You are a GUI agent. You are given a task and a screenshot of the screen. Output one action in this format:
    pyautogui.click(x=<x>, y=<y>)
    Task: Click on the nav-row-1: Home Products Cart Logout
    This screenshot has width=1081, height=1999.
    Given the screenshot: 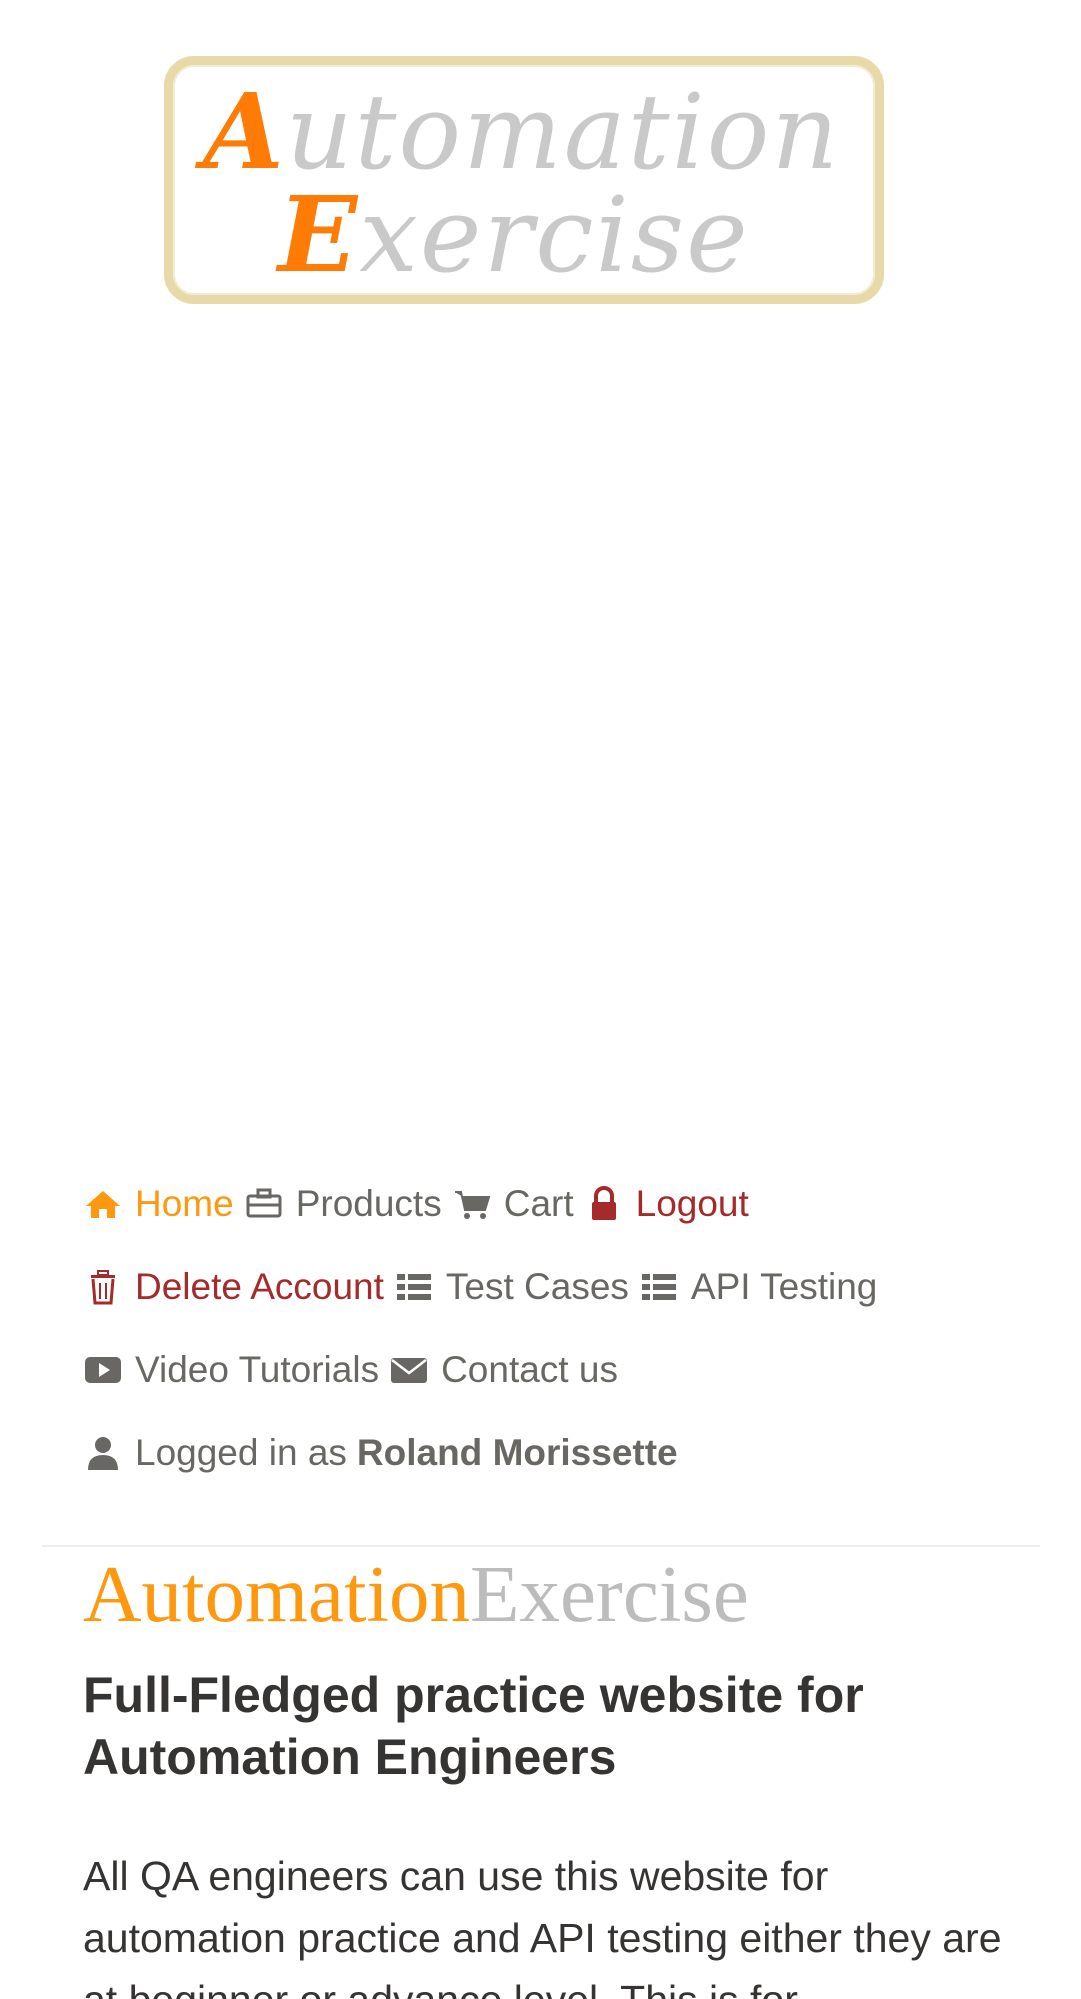 What is the action you would take?
    pyautogui.click(x=563, y=1203)
    